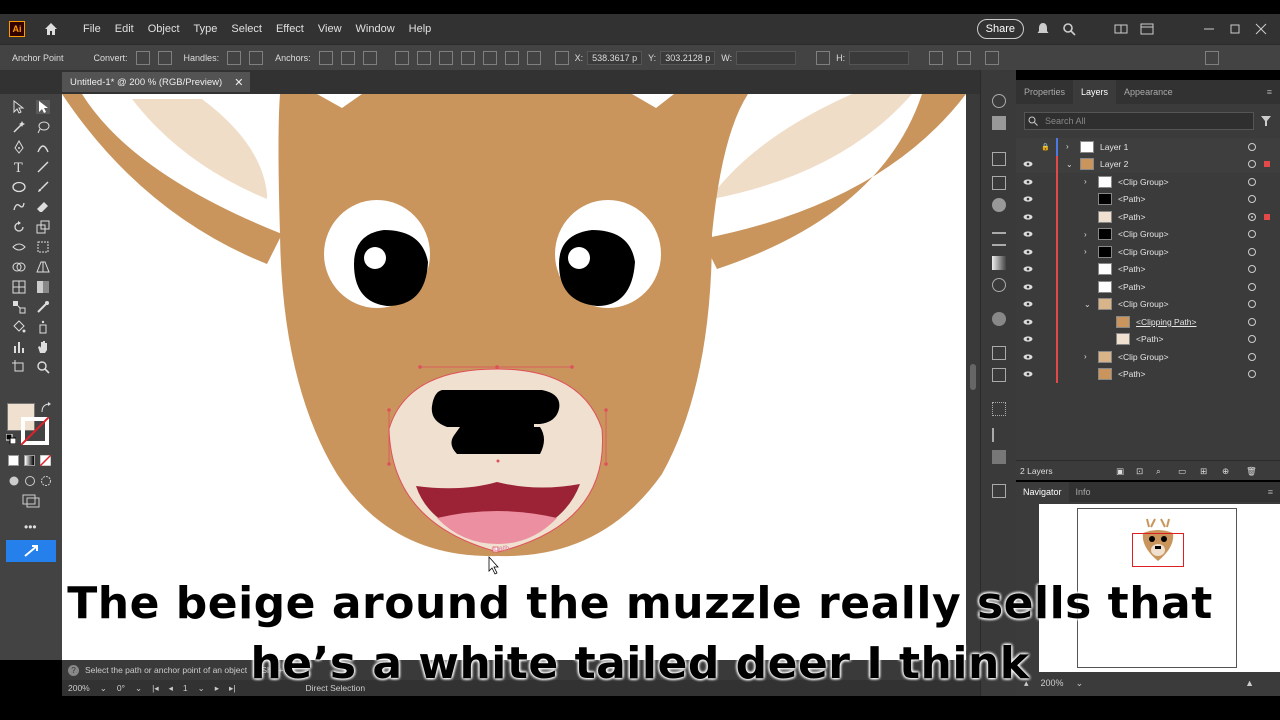 The height and width of the screenshot is (720, 1280). Describe the element at coordinates (1114, 147) in the screenshot. I see `layer-name: Layer 1` at that location.